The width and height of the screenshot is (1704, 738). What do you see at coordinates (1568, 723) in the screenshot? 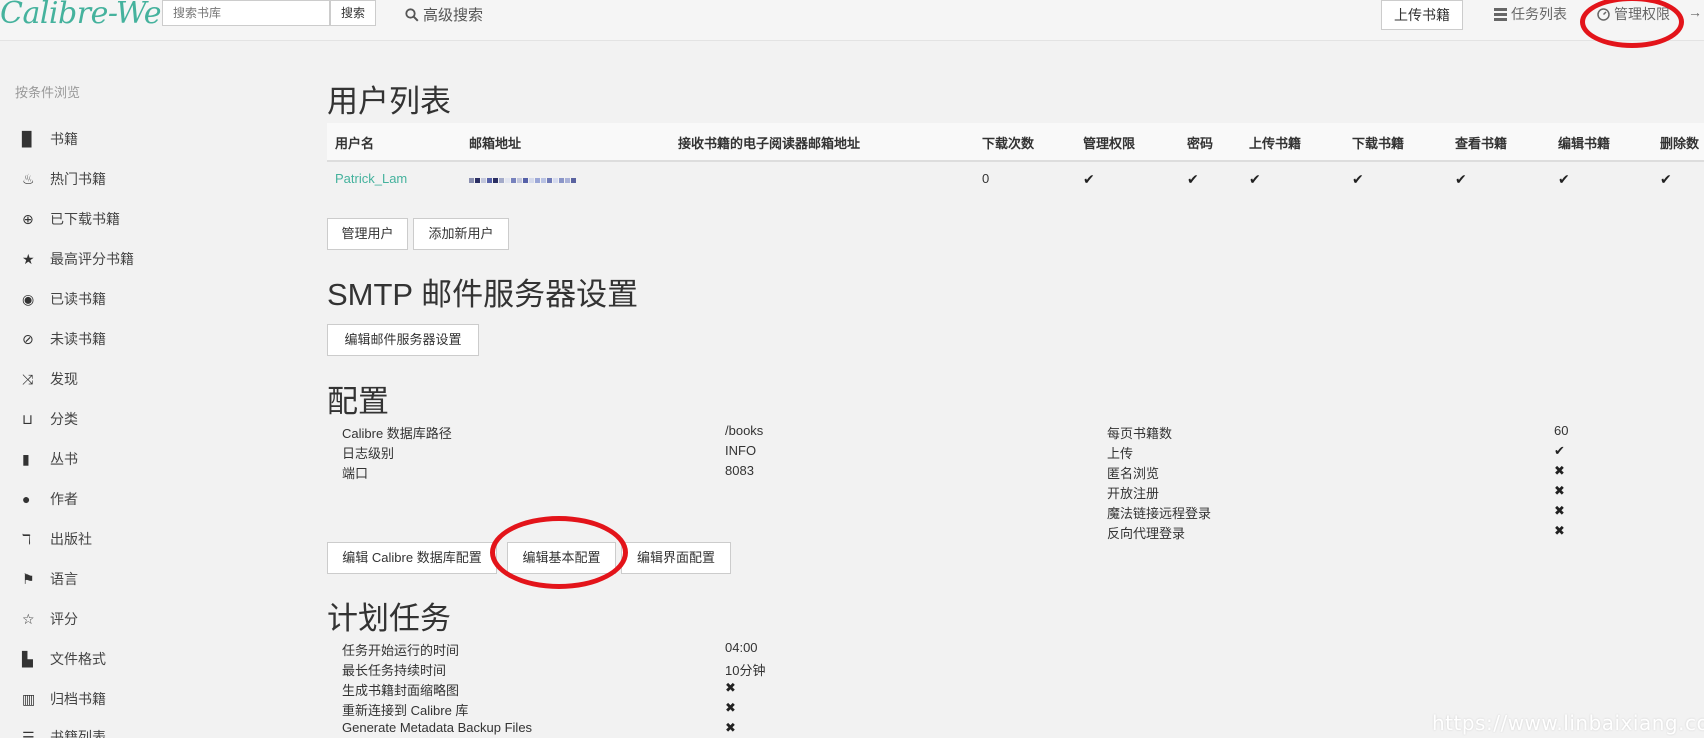
I see `watermark: https://www.linbaixiang.com` at bounding box center [1568, 723].